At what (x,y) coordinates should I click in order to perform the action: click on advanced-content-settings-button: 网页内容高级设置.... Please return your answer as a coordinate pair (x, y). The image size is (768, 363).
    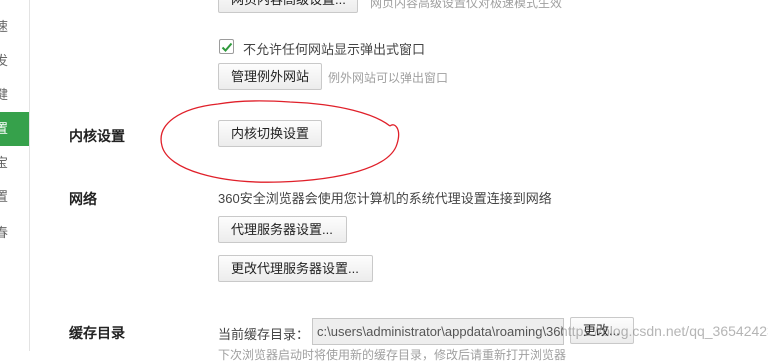
    Looking at the image, I should click on (288, 6).